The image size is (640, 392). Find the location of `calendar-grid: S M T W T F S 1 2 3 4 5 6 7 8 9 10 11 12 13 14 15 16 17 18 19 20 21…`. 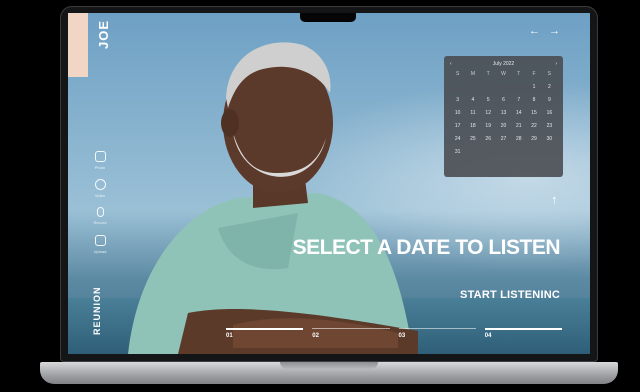

calendar-grid: S M T W T F S 1 2 3 4 5 6 7 8 9 10 11 12 13 14 15 16 17 18 19 20 21… is located at coordinates (503, 113).